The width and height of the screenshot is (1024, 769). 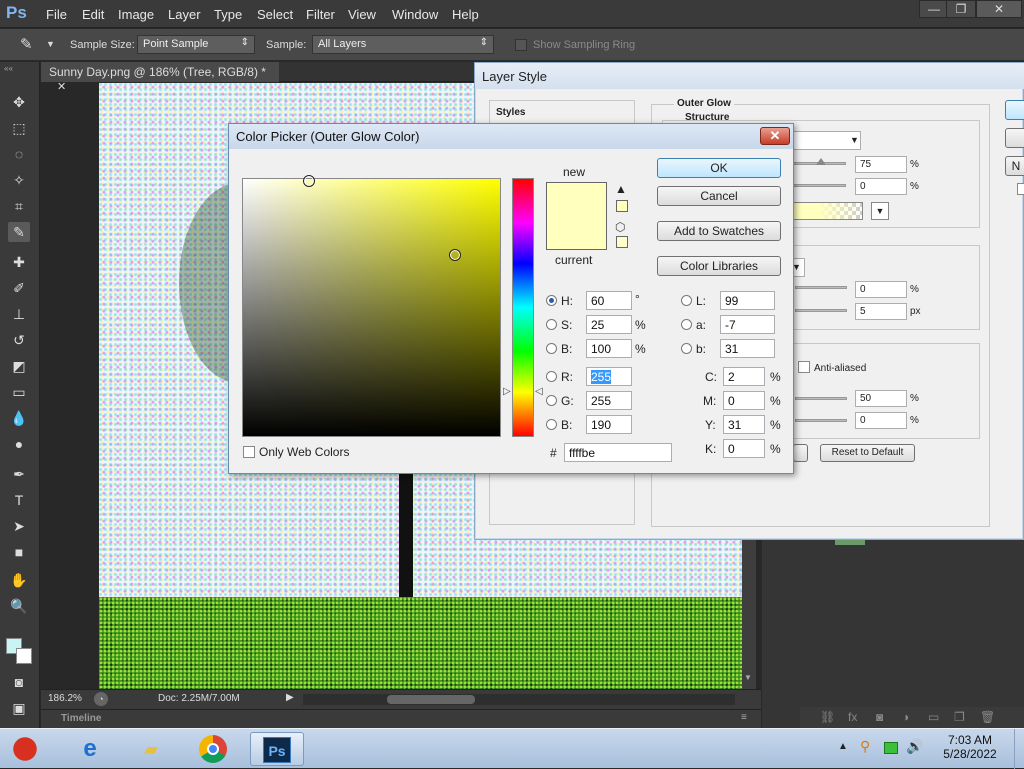 I want to click on range-input: 50, so click(x=881, y=398).